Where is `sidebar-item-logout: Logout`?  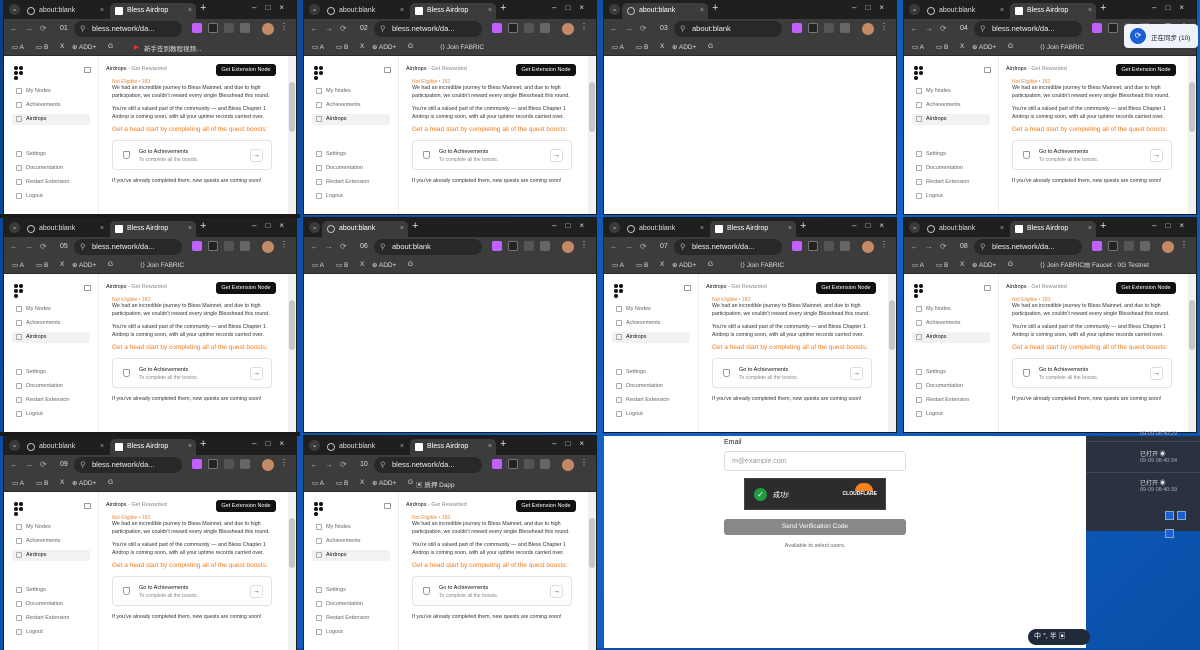 sidebar-item-logout: Logout is located at coordinates (951, 414).